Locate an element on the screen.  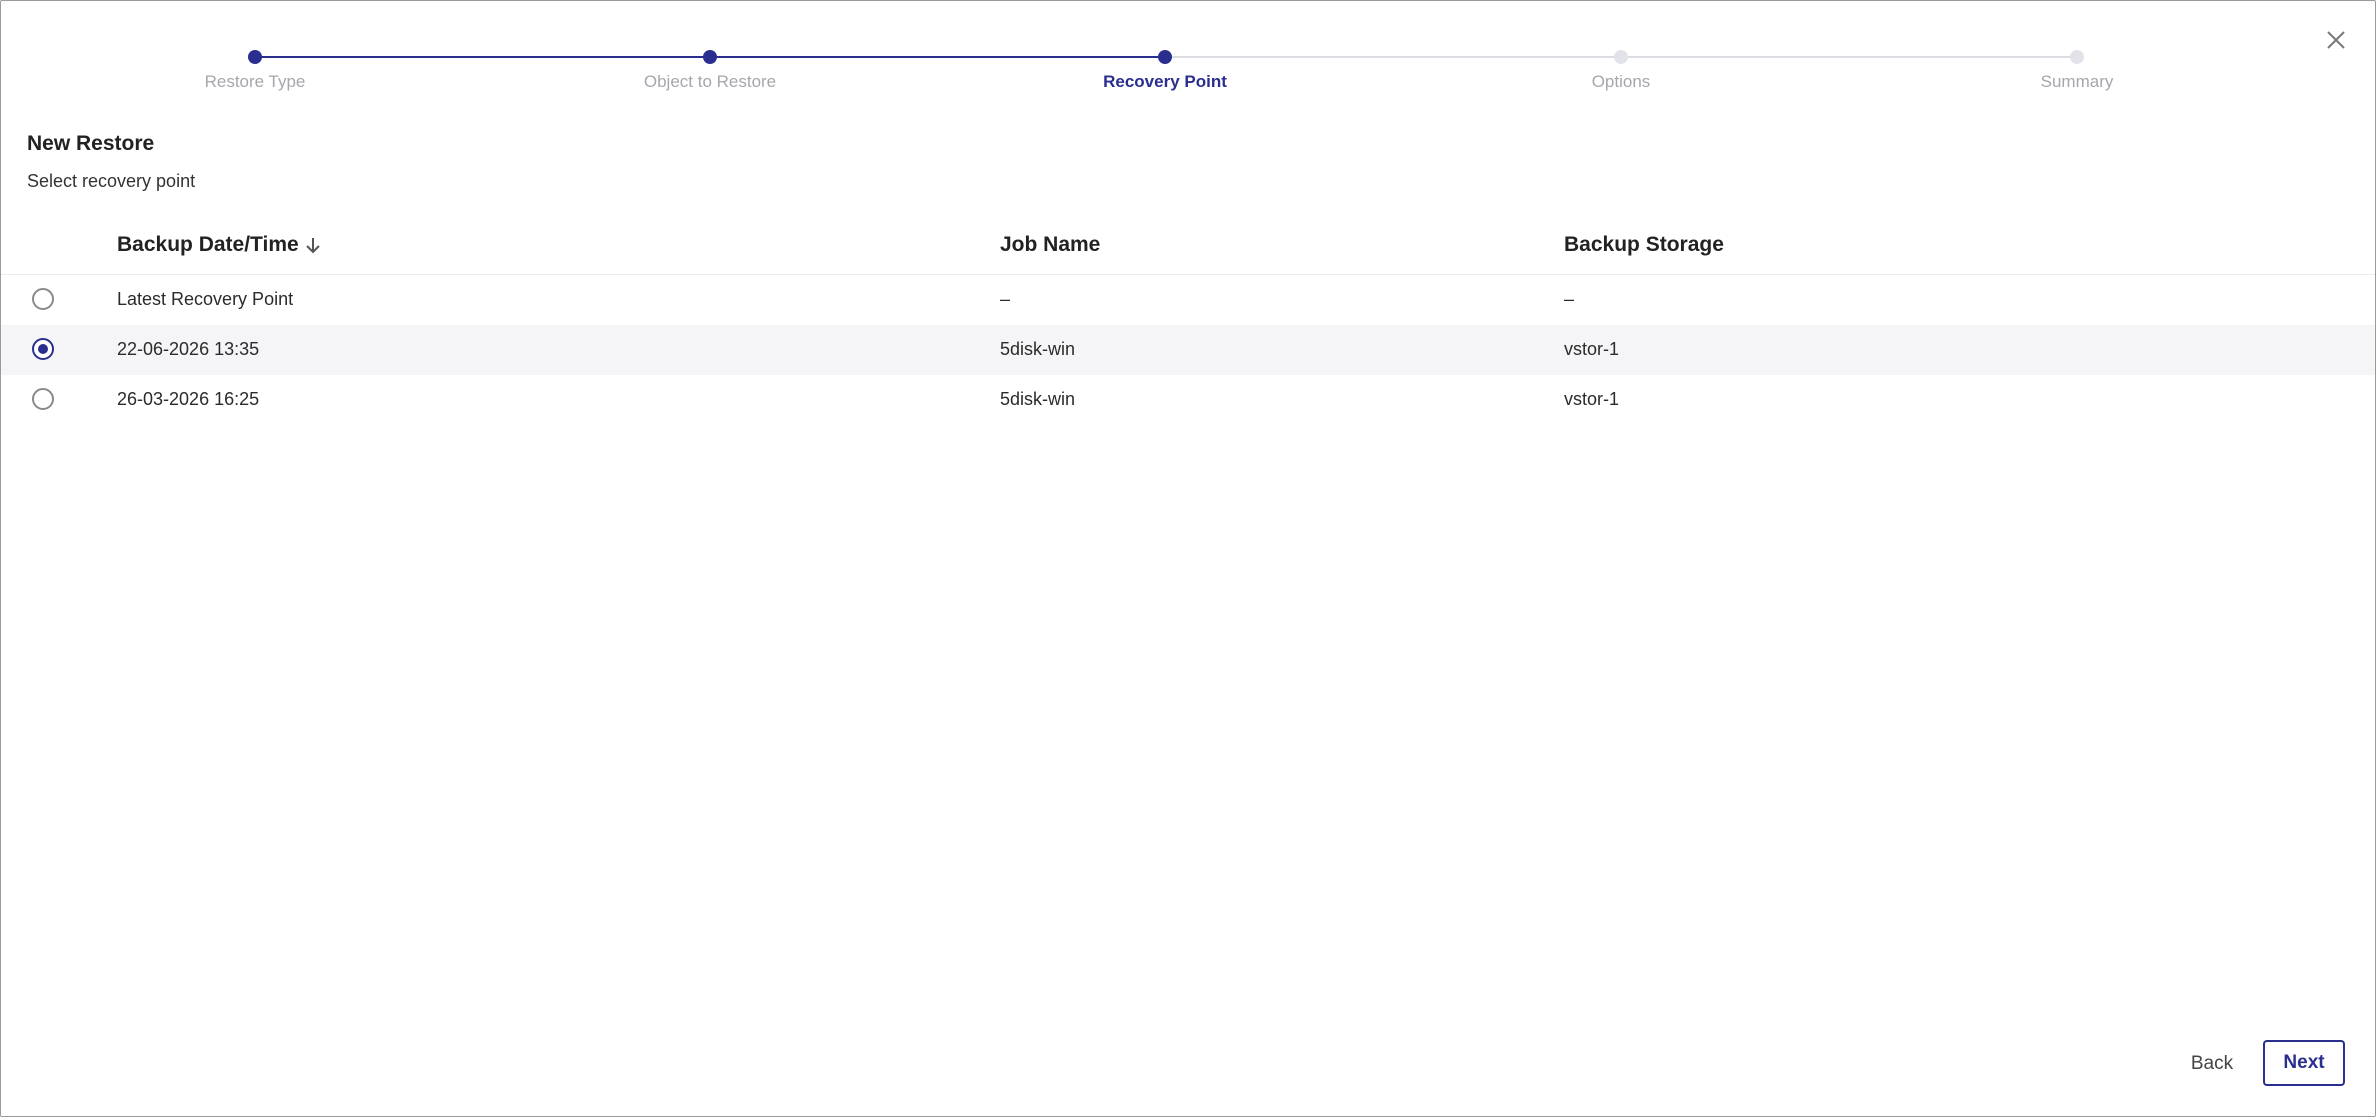
table-row: 22-06-2026 13:35 5disk-win vstor-1 is located at coordinates (1188, 350).